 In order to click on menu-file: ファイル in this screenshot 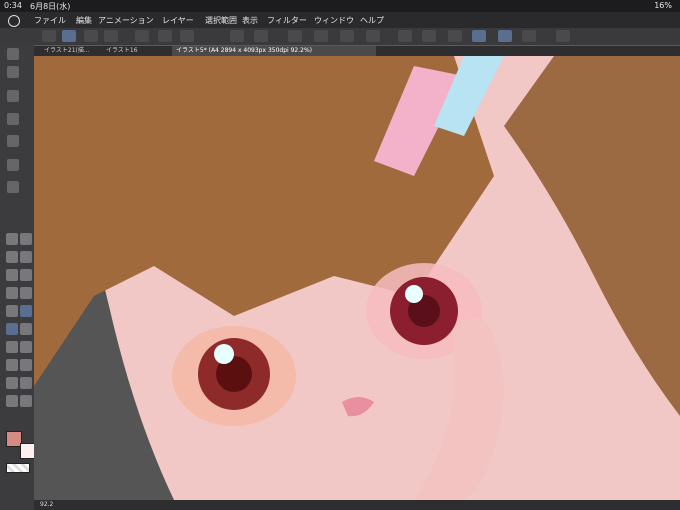, I will do `click(50, 20)`.